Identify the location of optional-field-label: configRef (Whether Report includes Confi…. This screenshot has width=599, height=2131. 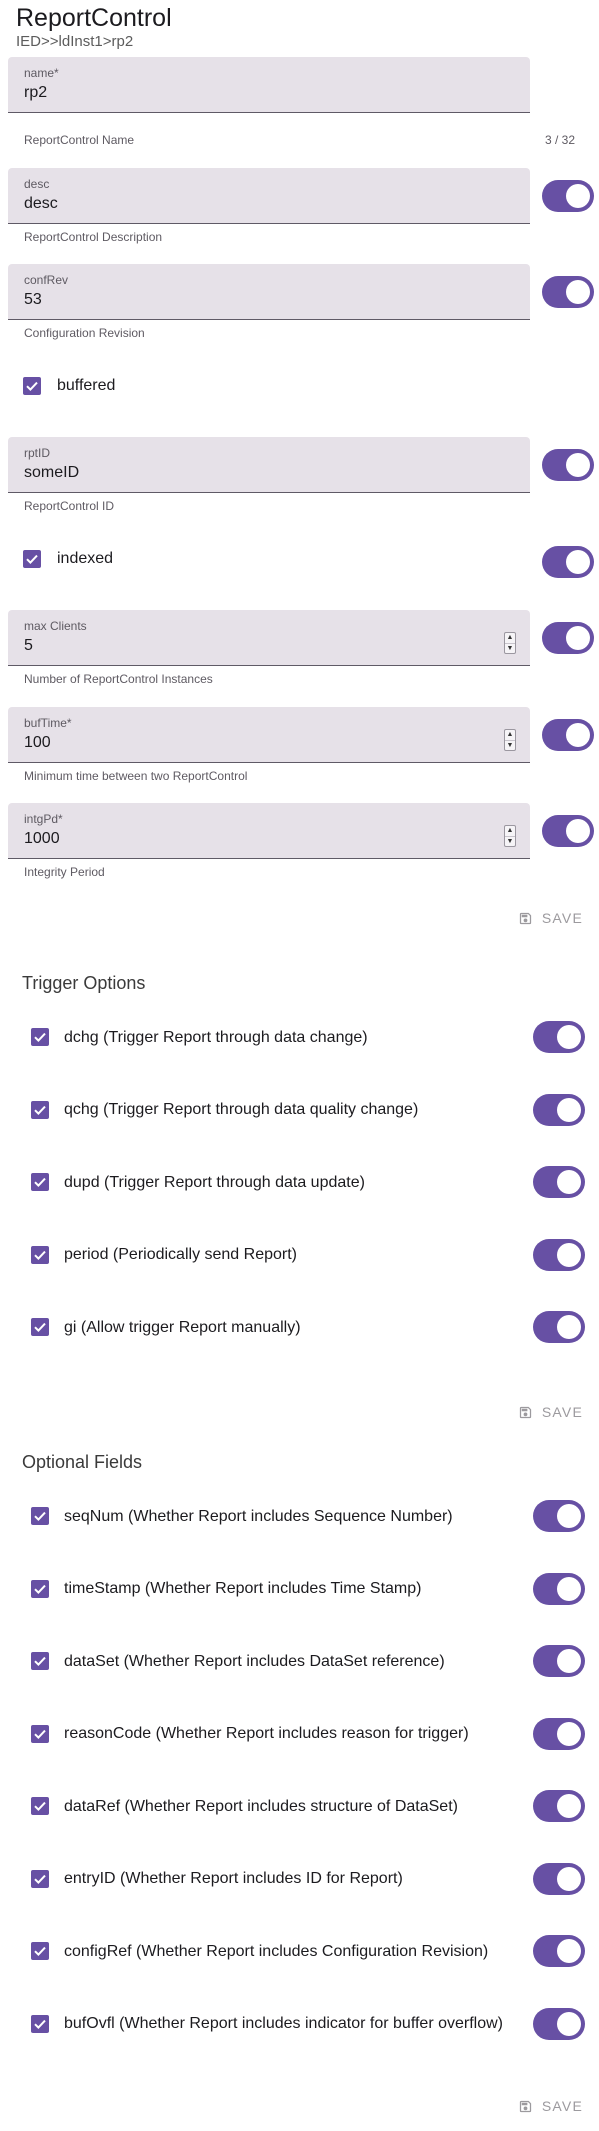
(276, 1951).